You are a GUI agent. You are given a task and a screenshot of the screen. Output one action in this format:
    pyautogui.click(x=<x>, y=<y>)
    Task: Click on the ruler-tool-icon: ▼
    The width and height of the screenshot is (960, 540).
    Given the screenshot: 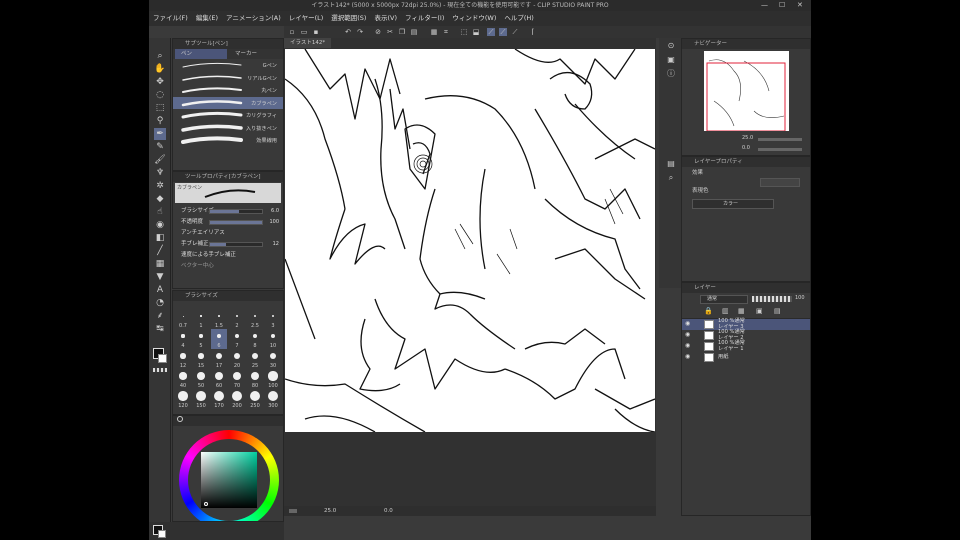 What is the action you would take?
    pyautogui.click(x=160, y=277)
    